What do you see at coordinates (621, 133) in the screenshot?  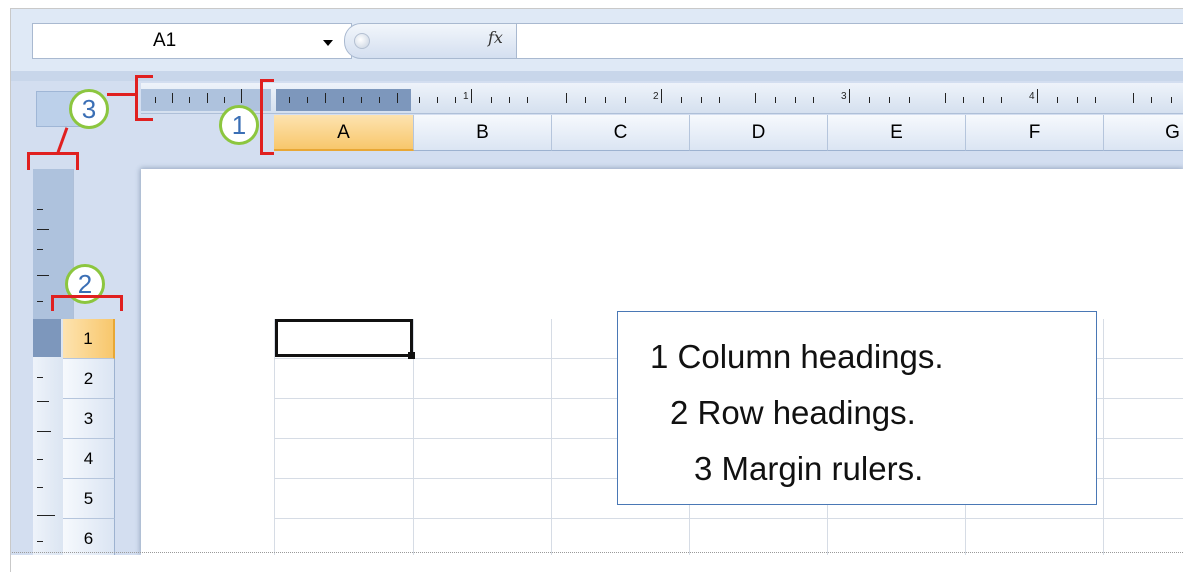 I see `column-header-c: C` at bounding box center [621, 133].